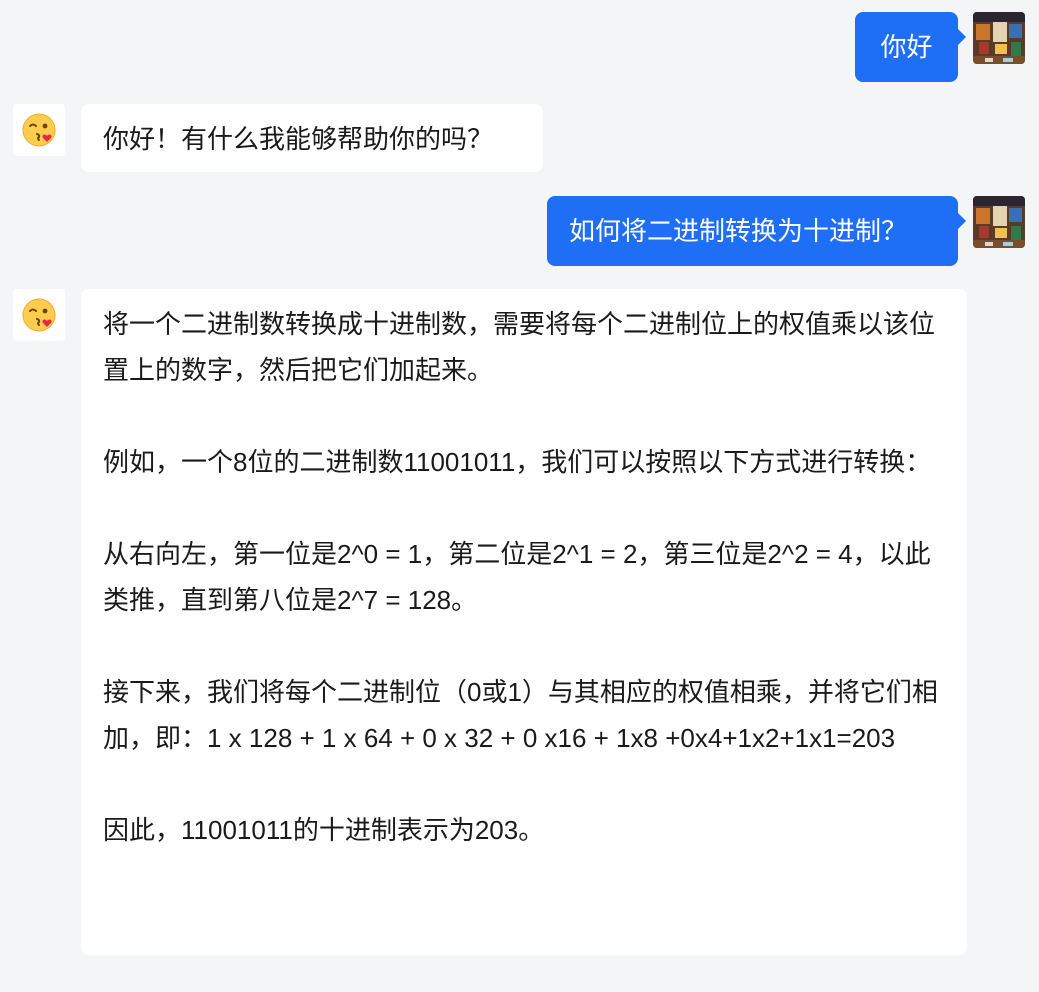  I want to click on user-message-bubble: 你好, so click(910, 47).